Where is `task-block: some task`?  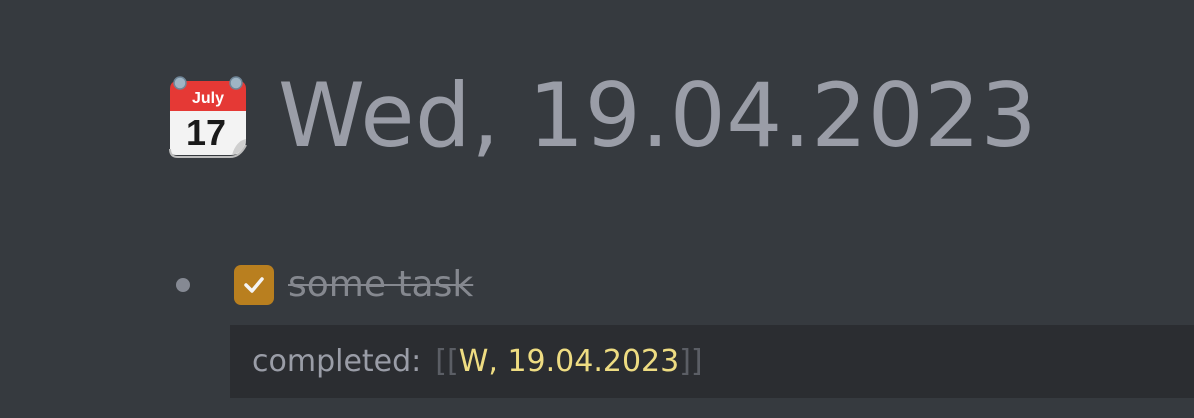
task-block: some task is located at coordinates (324, 285).